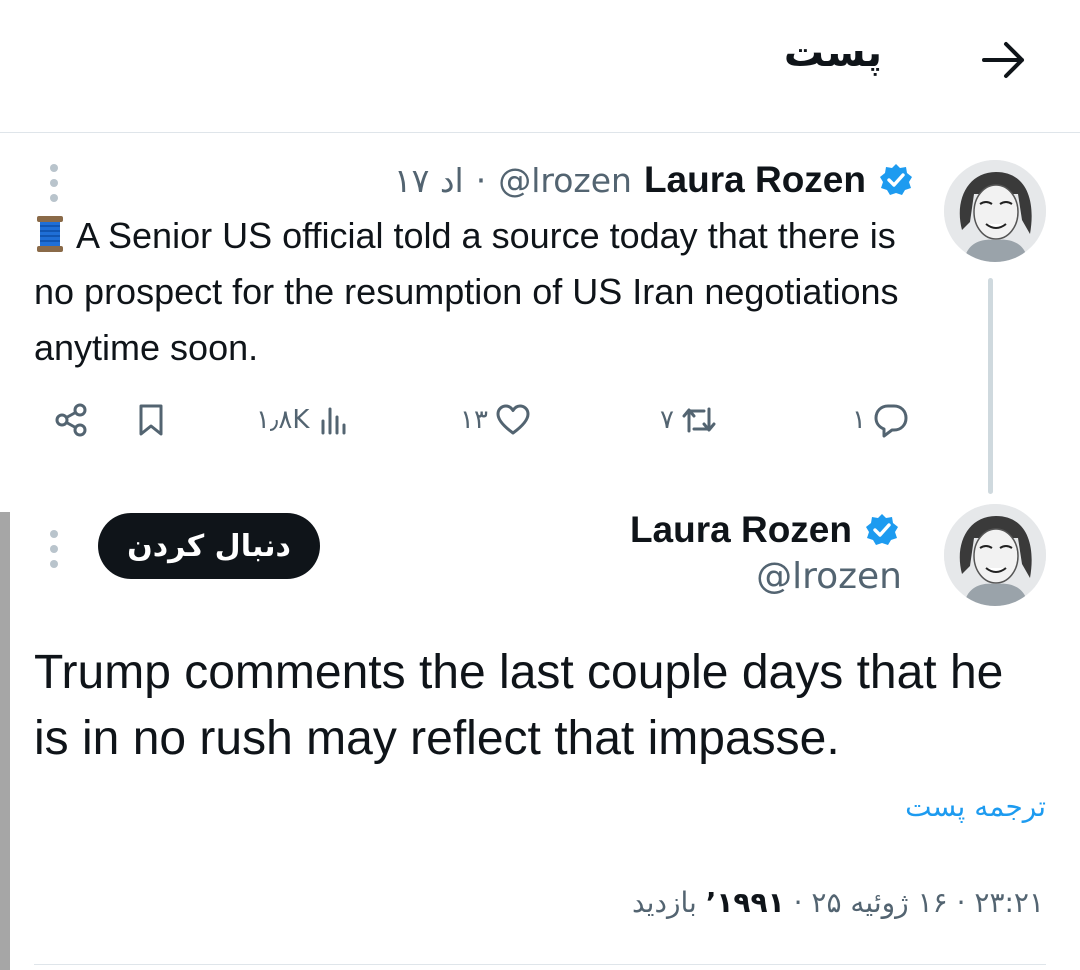 The width and height of the screenshot is (1080, 970). What do you see at coordinates (209, 546) in the screenshot?
I see `follow-button: دنبال کردن` at bounding box center [209, 546].